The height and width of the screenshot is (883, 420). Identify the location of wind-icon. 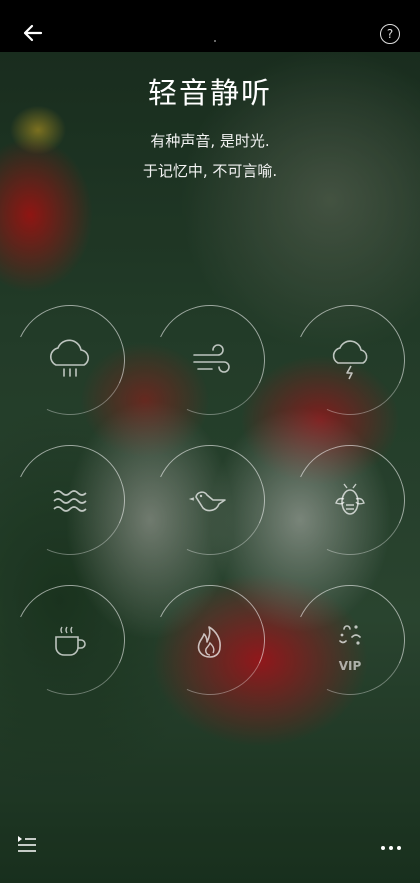
(211, 358).